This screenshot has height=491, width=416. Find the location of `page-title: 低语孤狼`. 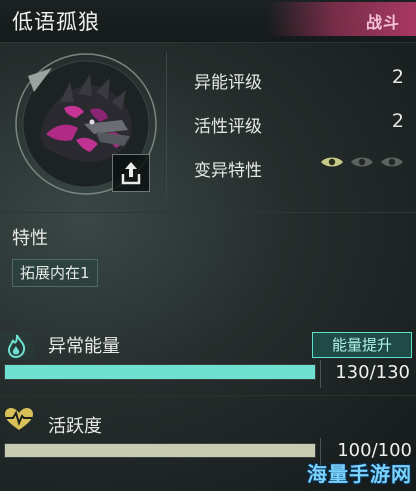

page-title: 低语孤狼 is located at coordinates (56, 22).